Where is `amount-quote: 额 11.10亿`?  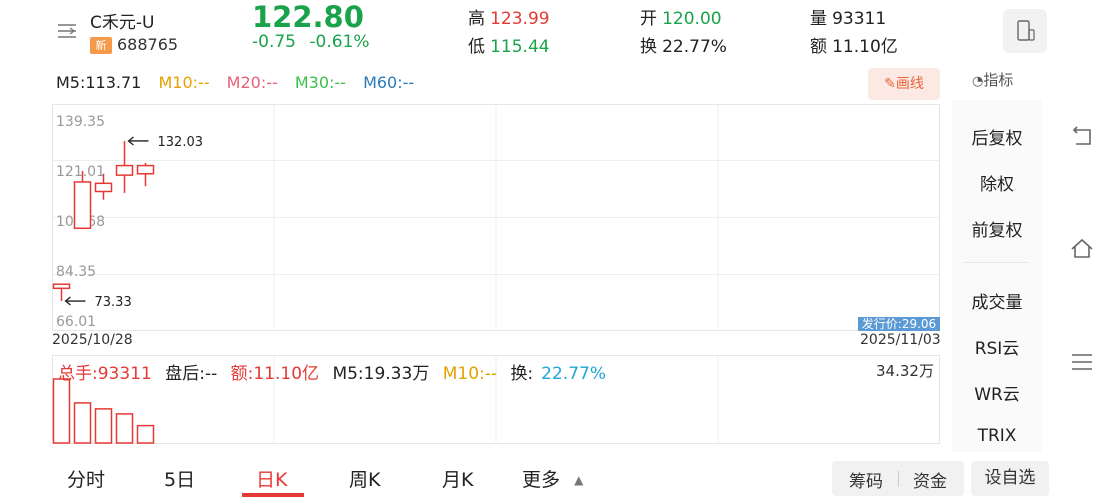
amount-quote: 额 11.10亿 is located at coordinates (854, 44).